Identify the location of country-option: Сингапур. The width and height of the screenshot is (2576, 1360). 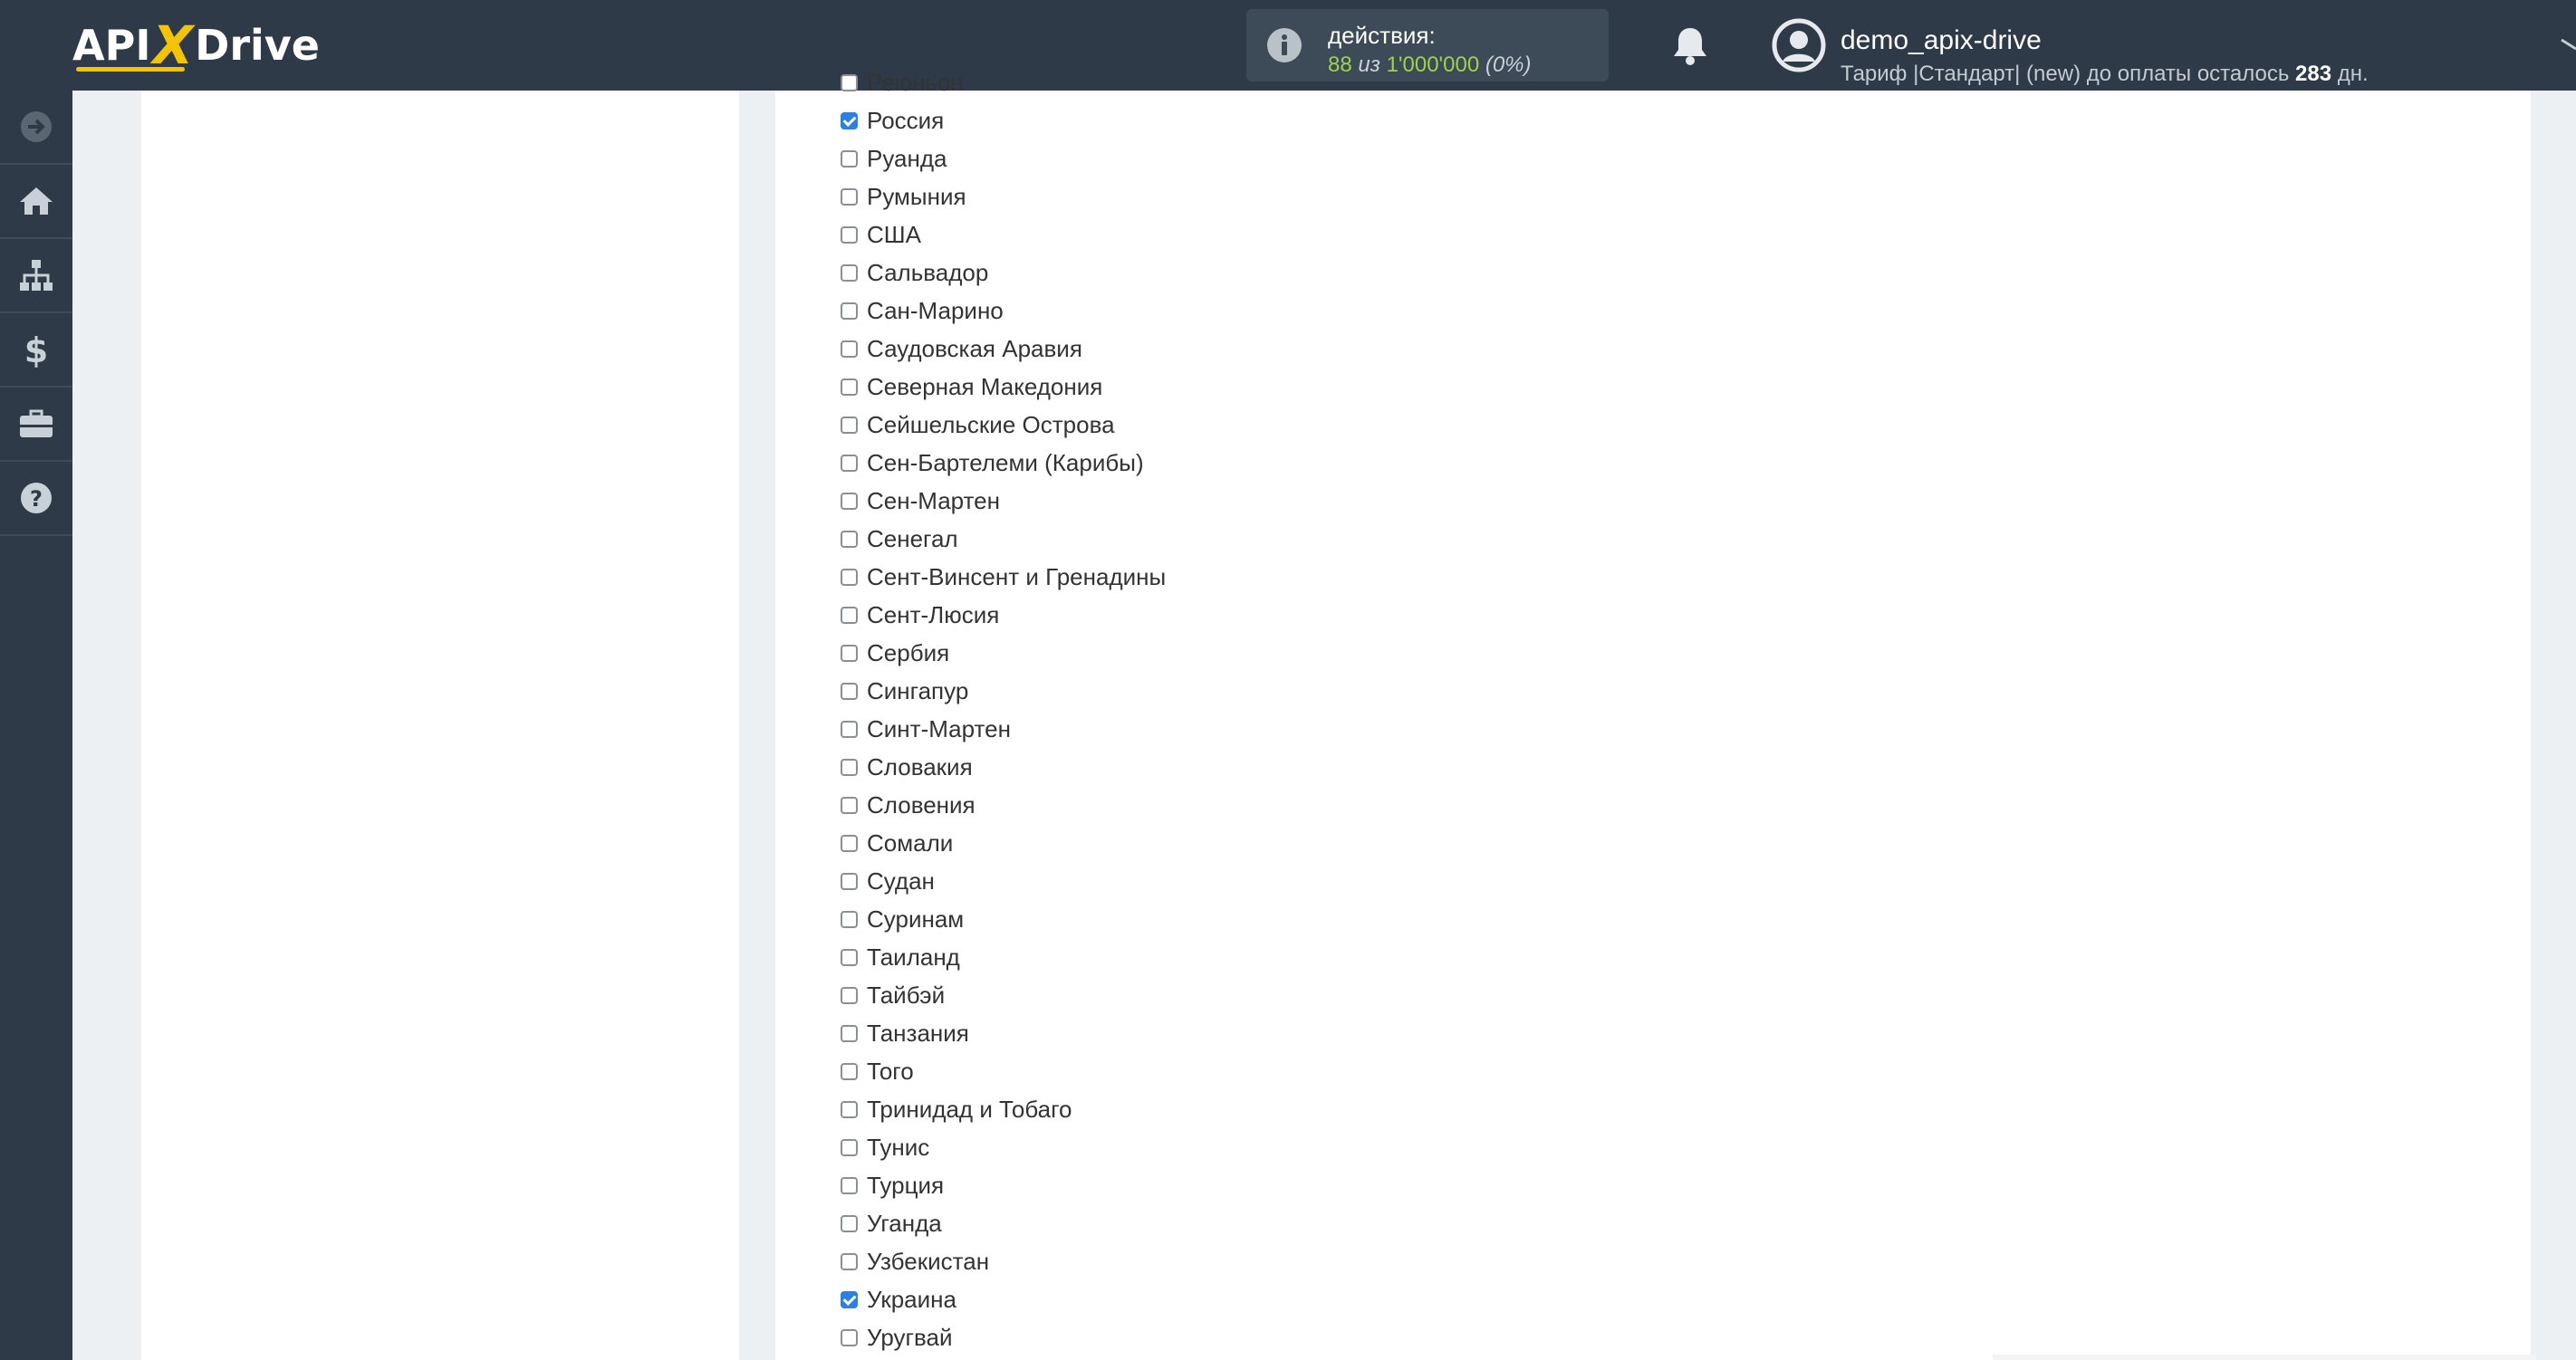
(1003, 691).